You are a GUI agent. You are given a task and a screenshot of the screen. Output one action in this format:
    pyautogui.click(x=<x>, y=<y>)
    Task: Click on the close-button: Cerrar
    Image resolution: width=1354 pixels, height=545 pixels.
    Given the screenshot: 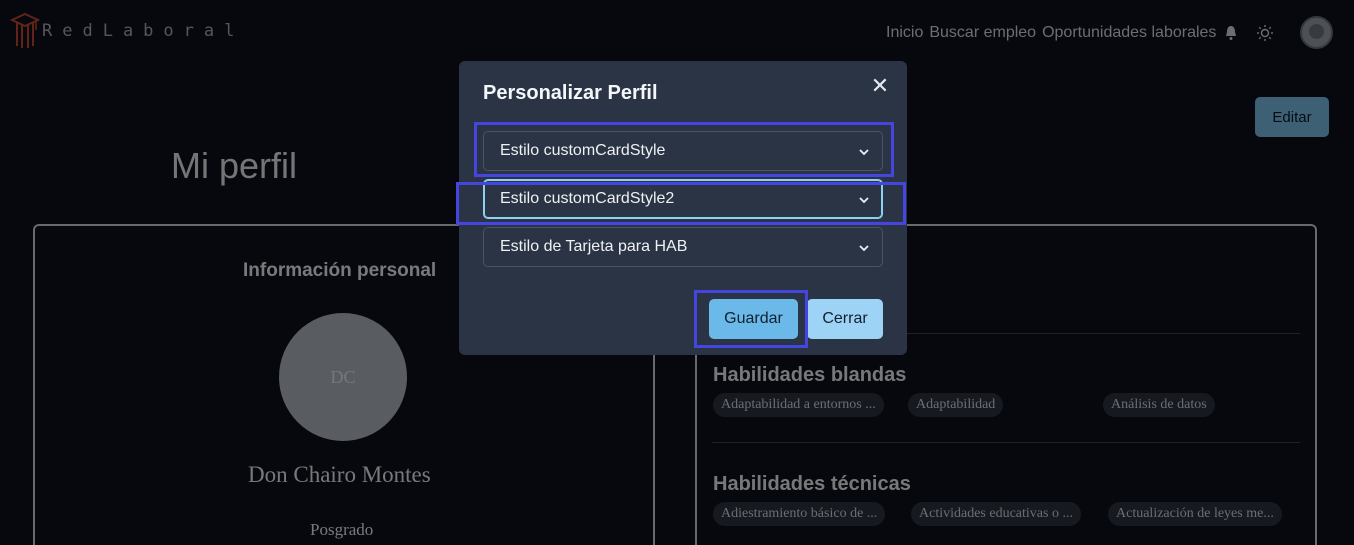 What is the action you would take?
    pyautogui.click(x=845, y=319)
    